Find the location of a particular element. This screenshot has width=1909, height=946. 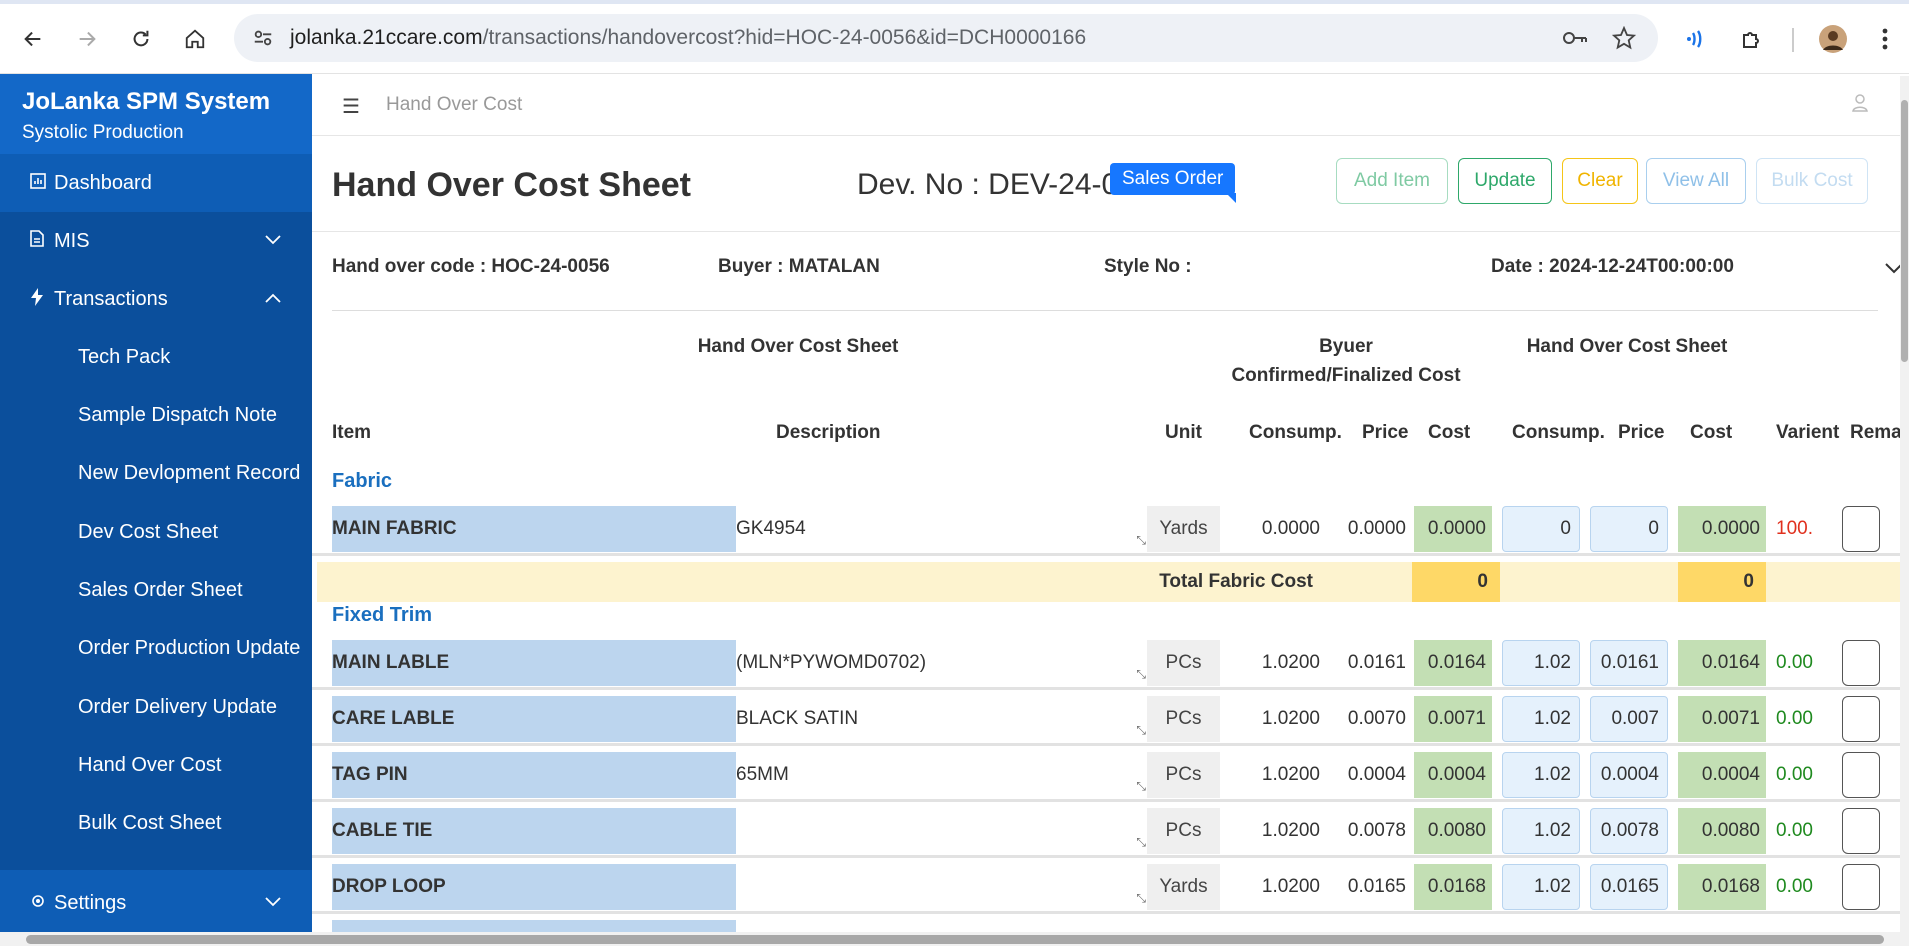

sidebar-subitem-bulk-cost-sheet: Bulk Cost Sheet is located at coordinates (156, 823).